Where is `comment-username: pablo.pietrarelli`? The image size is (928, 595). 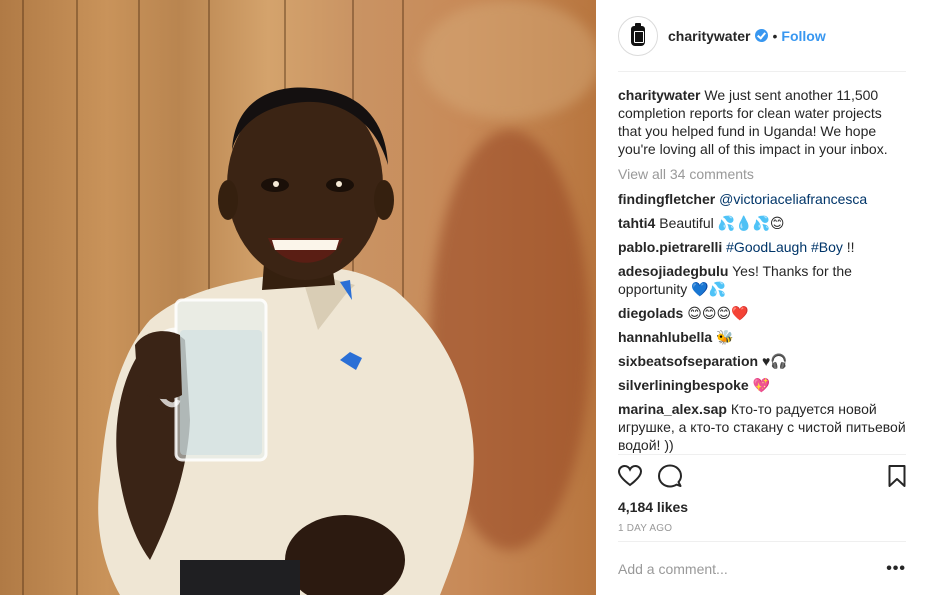
comment-username: pablo.pietrarelli is located at coordinates (670, 247).